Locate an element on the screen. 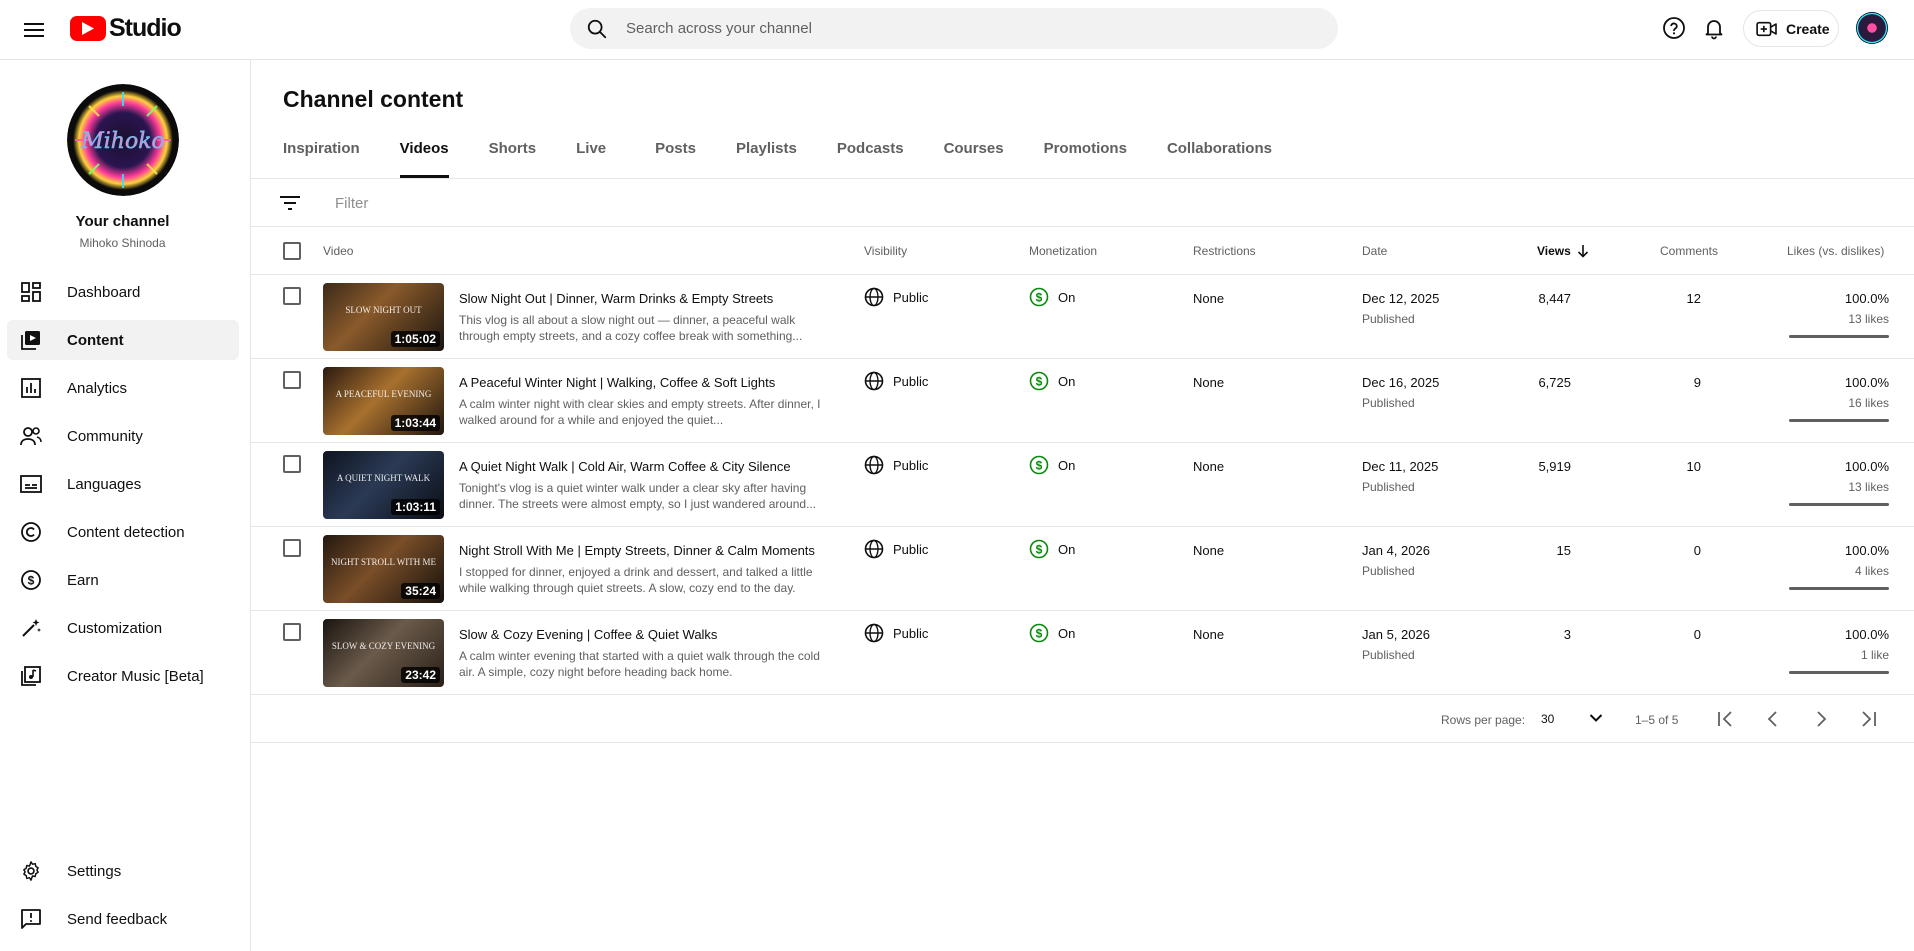 The height and width of the screenshot is (951, 1914). first-page-icon is located at coordinates (1725, 719).